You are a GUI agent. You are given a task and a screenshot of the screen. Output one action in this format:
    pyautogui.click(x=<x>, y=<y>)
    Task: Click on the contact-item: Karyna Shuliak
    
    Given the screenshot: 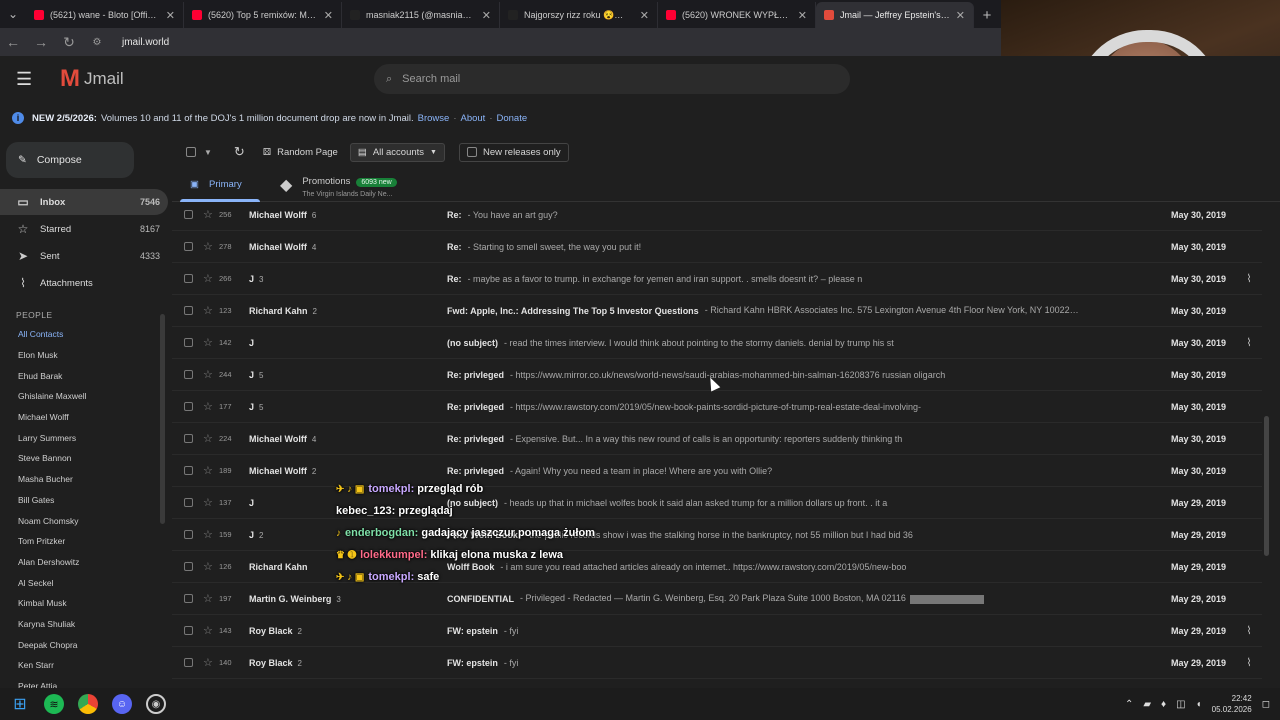 What is the action you would take?
    pyautogui.click(x=79, y=624)
    